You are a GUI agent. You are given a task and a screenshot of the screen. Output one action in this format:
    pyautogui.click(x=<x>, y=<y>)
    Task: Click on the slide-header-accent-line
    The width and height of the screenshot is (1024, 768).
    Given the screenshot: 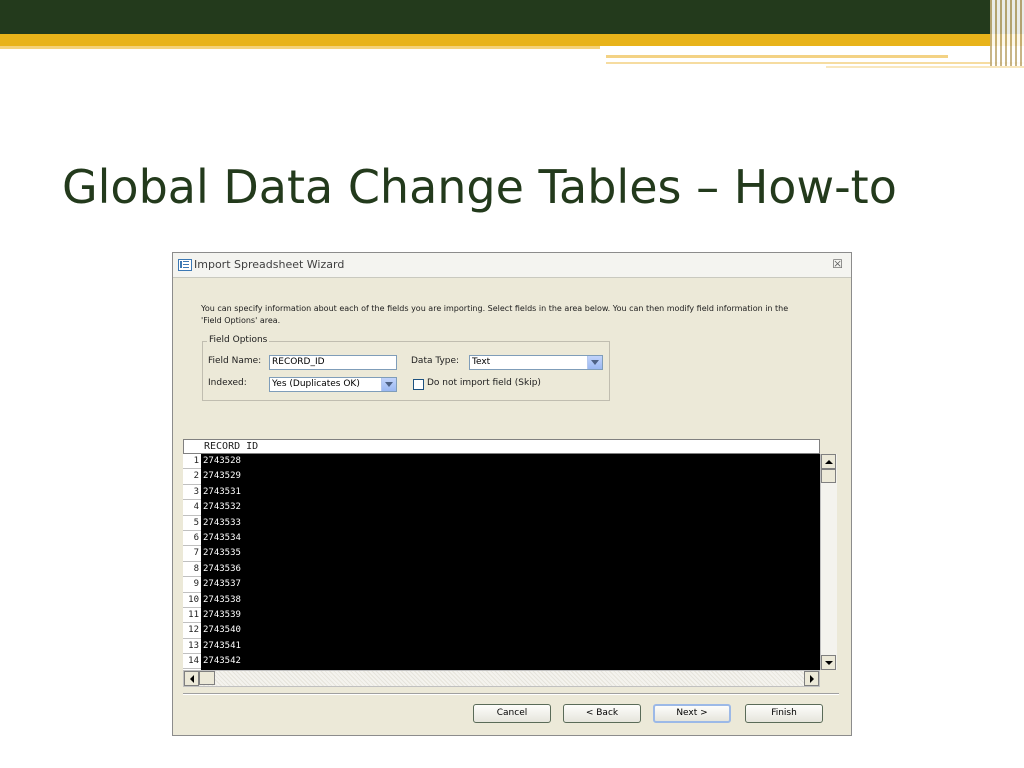 What is the action you would take?
    pyautogui.click(x=300, y=47)
    